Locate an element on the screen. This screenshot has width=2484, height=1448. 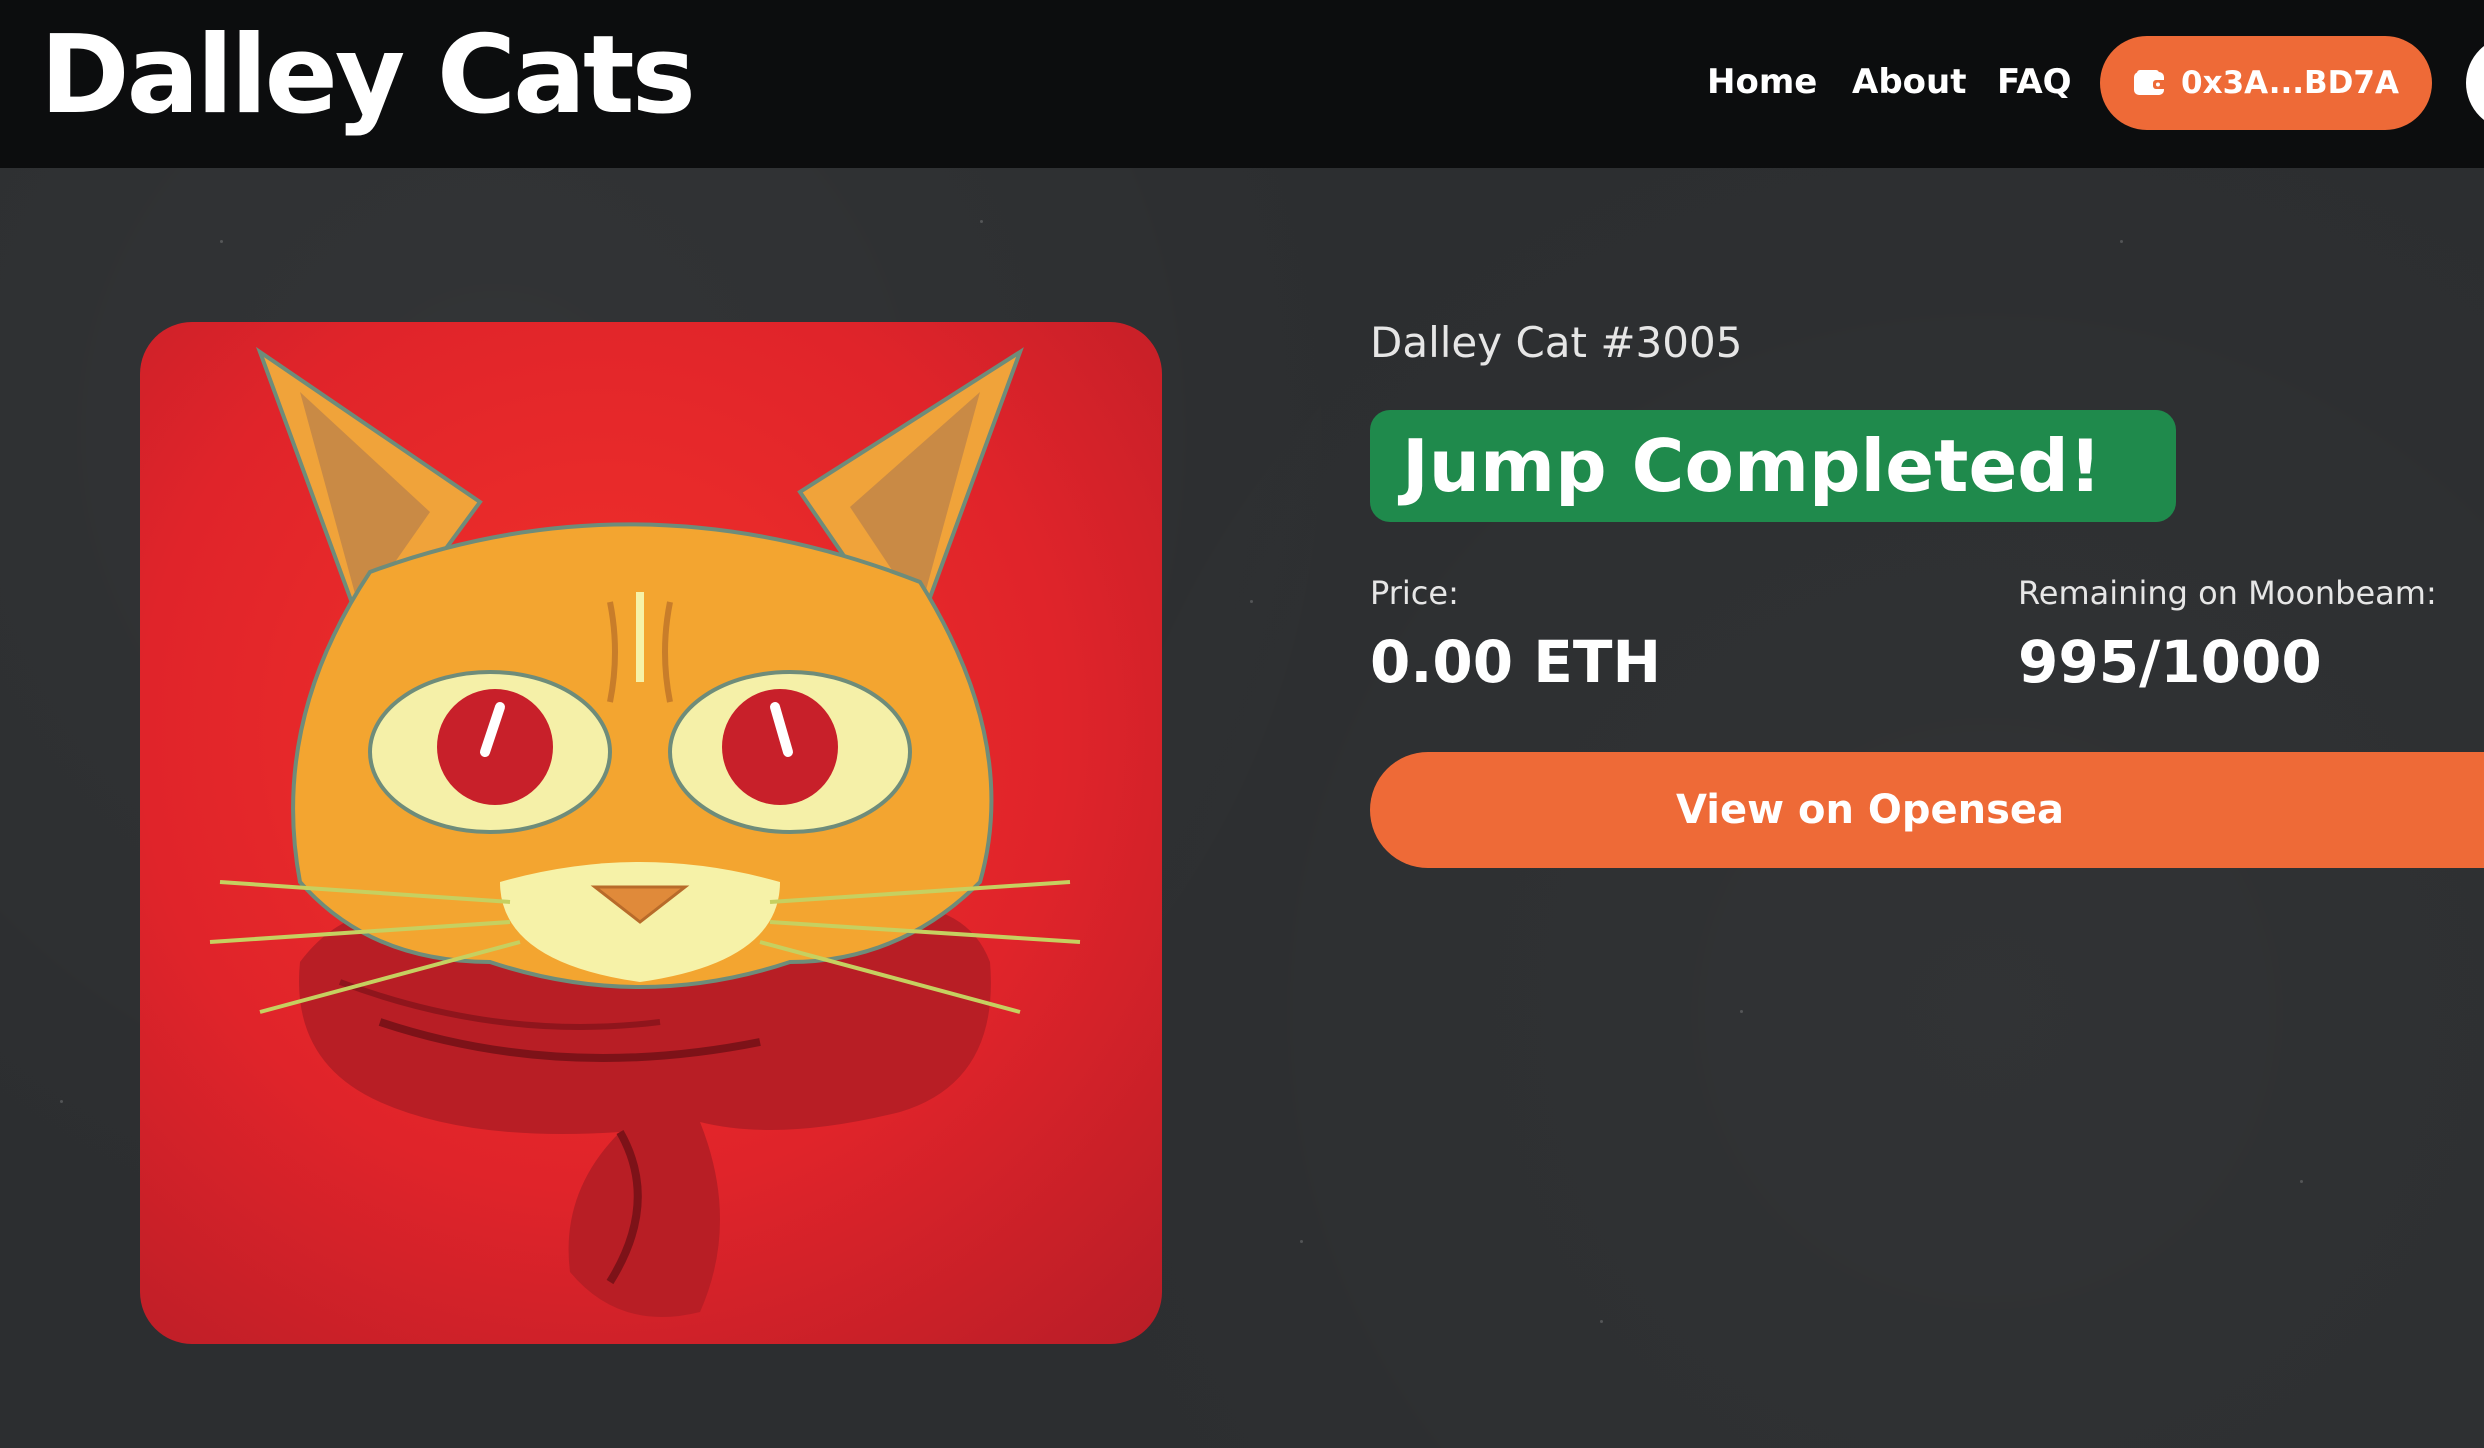
nav-faq-link: FAQ is located at coordinates (2034, 82).